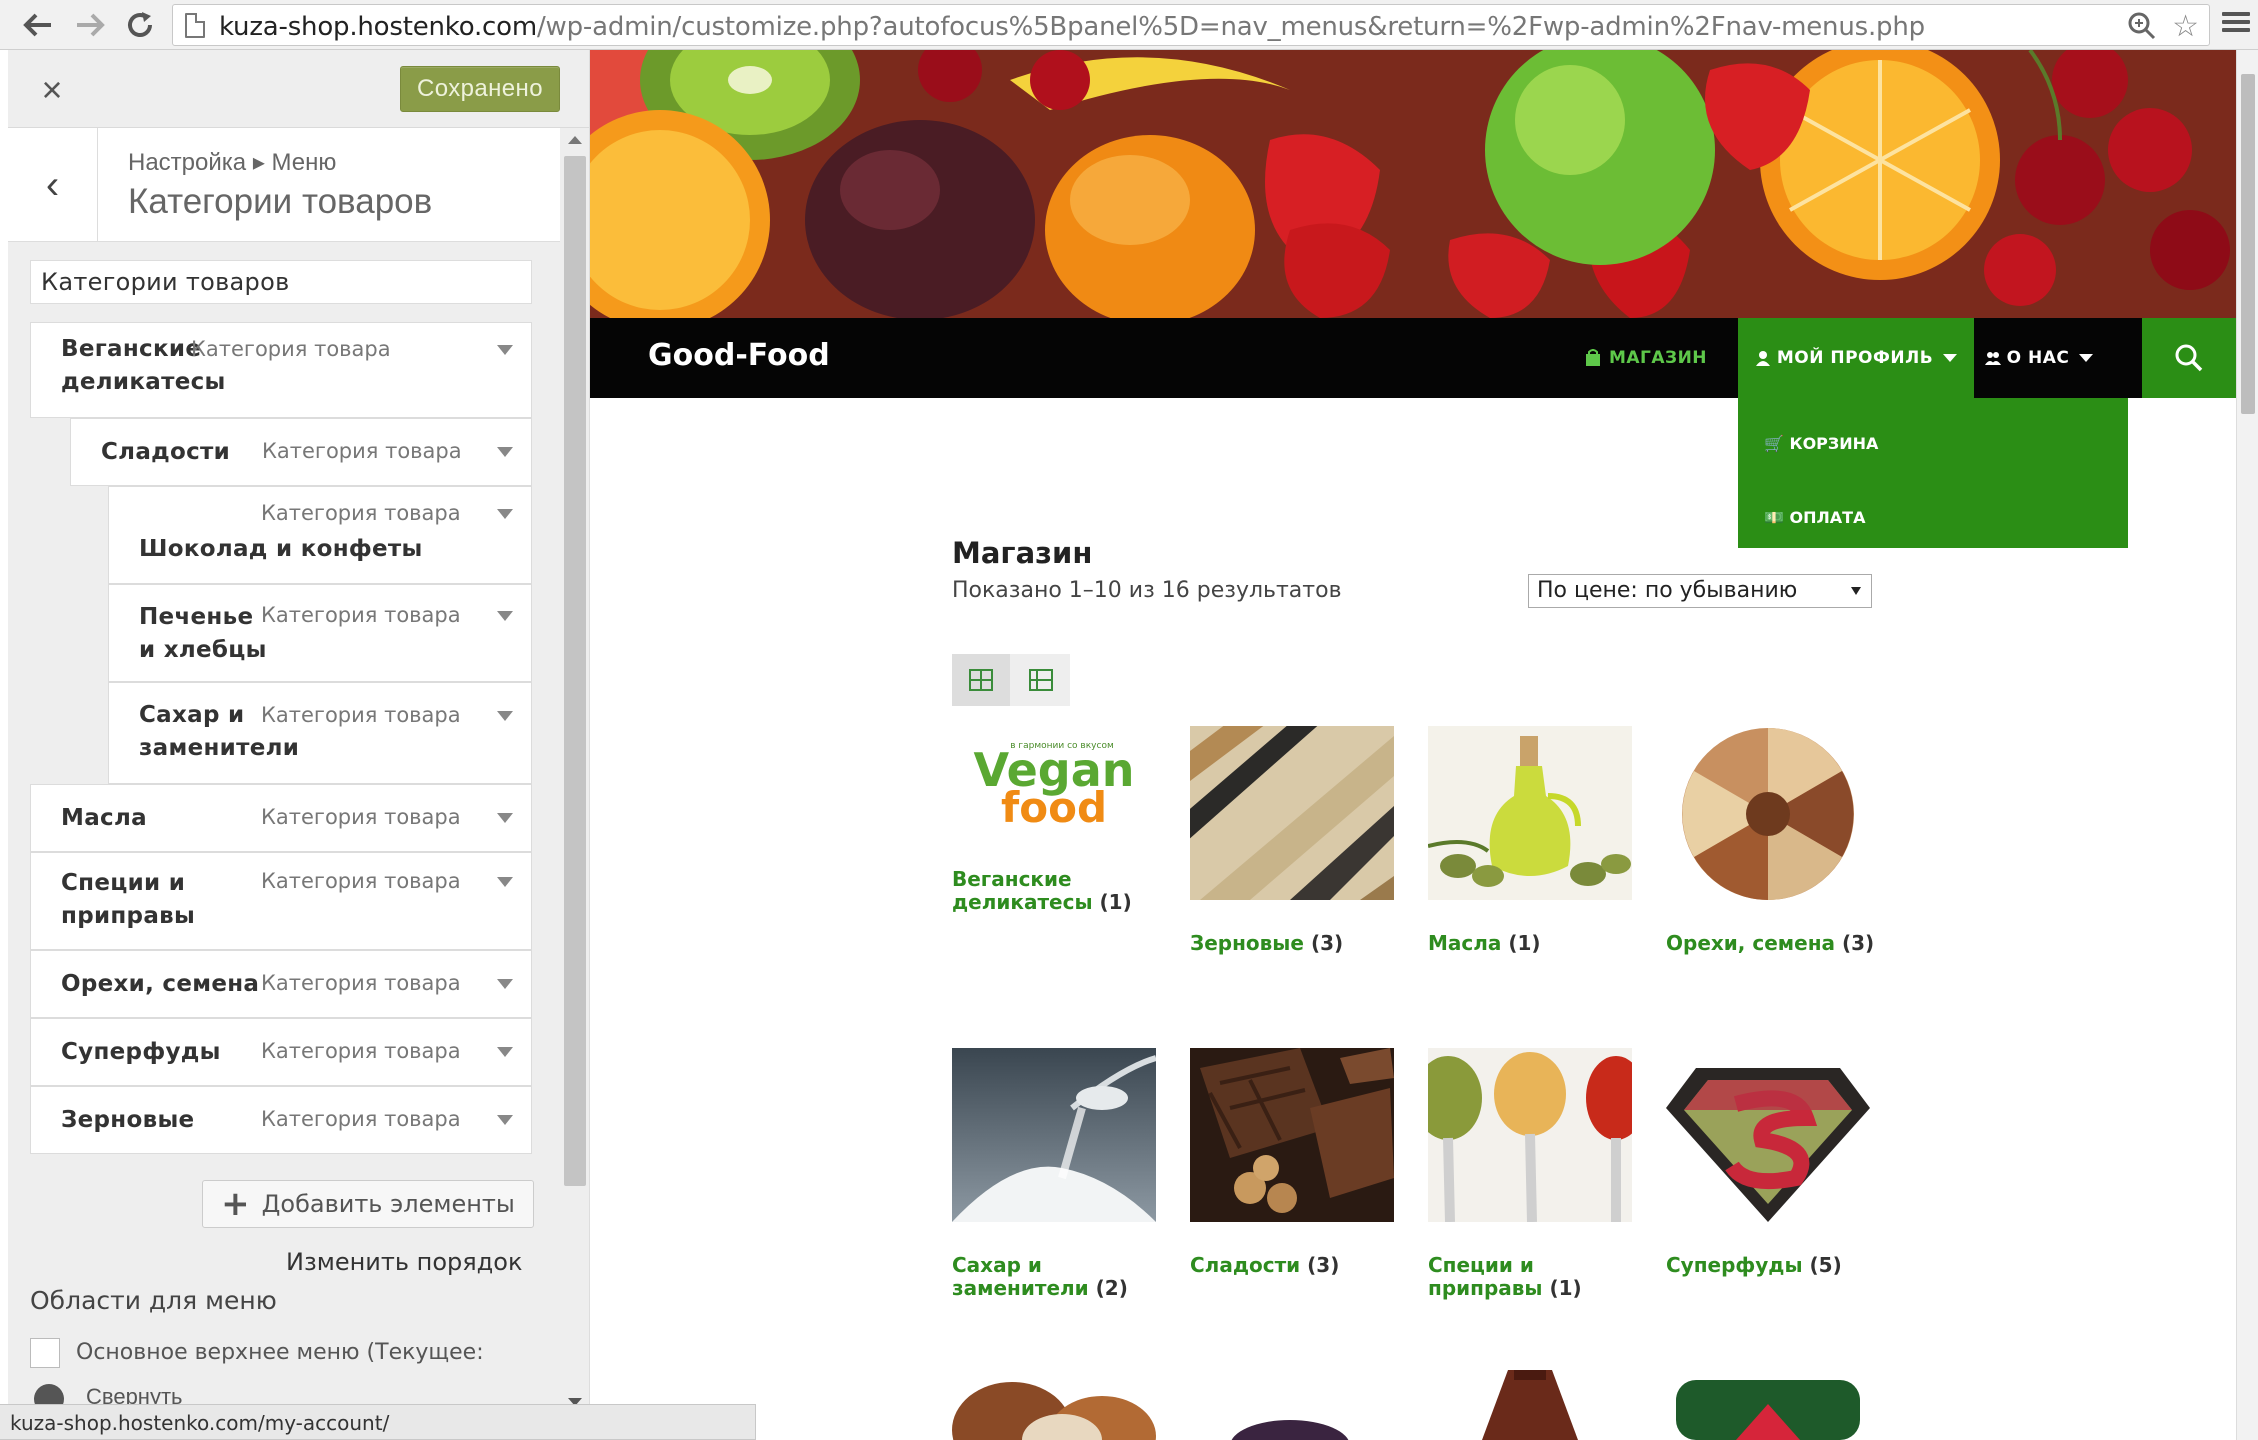  What do you see at coordinates (1827, 517) in the screenshot?
I see `payment-label: ОПЛАТА` at bounding box center [1827, 517].